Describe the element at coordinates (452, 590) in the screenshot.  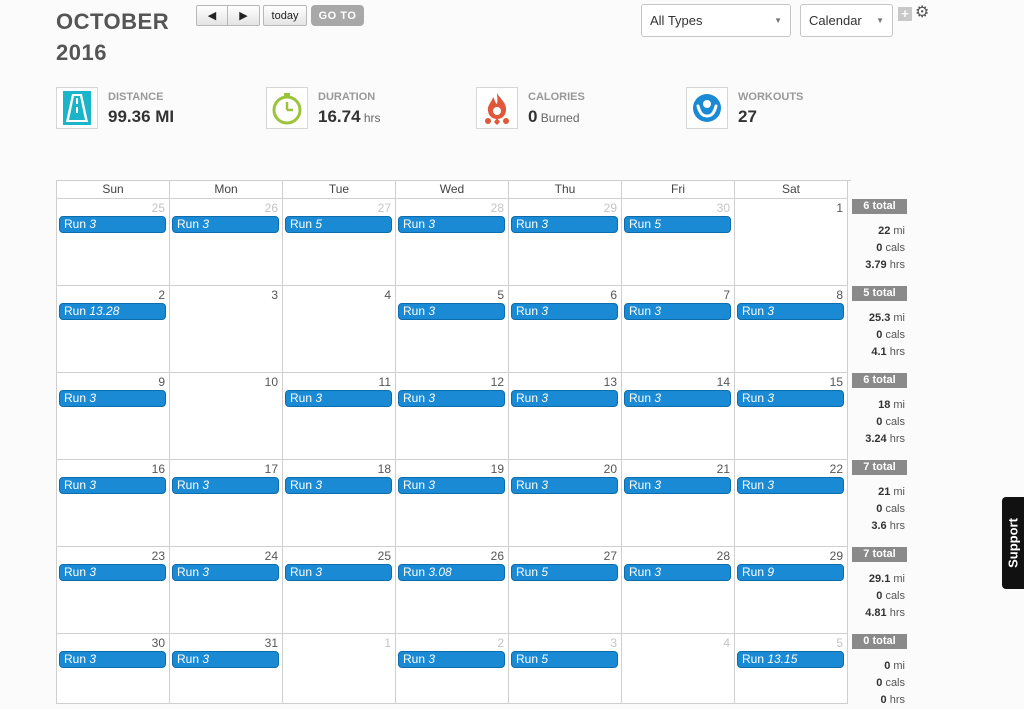
I see `calendar-day-cell: 26 Run 3.08` at that location.